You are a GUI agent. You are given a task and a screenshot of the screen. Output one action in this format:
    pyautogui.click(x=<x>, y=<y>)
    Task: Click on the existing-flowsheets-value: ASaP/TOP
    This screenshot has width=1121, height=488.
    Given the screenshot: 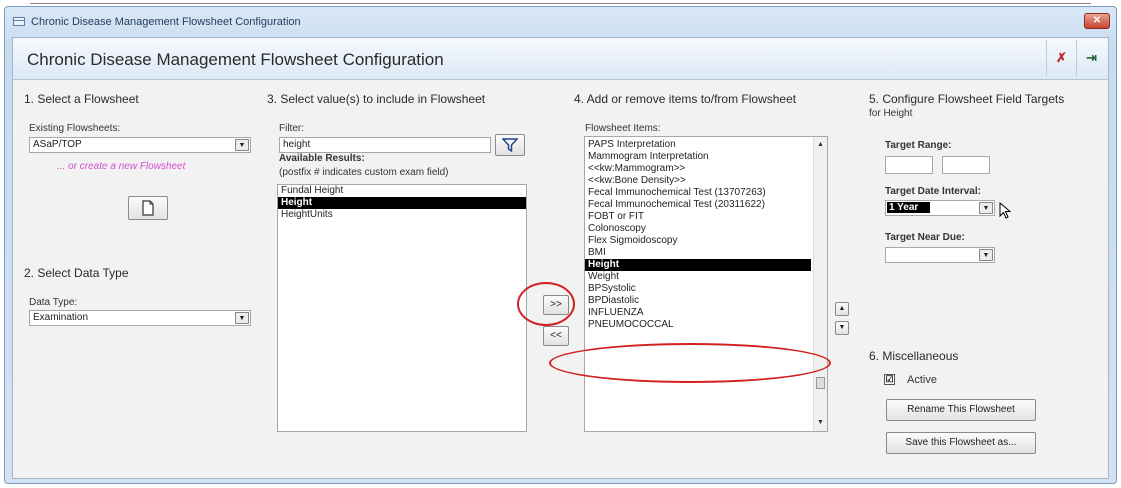 What is the action you would take?
    pyautogui.click(x=57, y=144)
    